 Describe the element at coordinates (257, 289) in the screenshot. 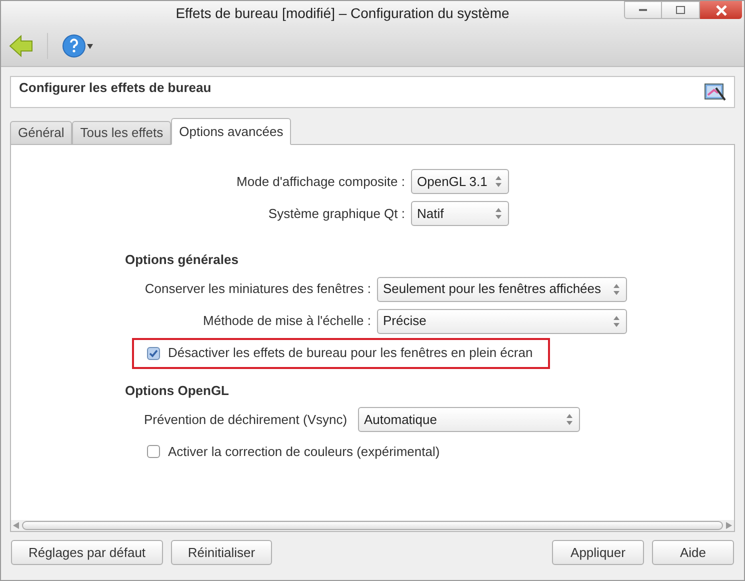

I see `field-label: Conserver les miniatures des fenêtres :` at that location.